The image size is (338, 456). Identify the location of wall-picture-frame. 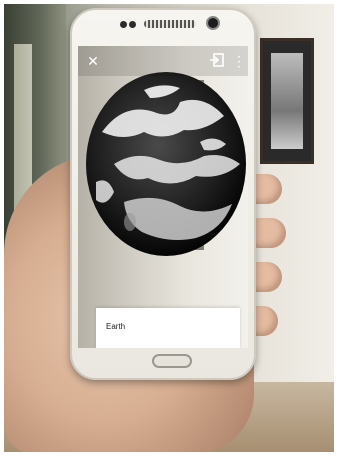
(287, 101).